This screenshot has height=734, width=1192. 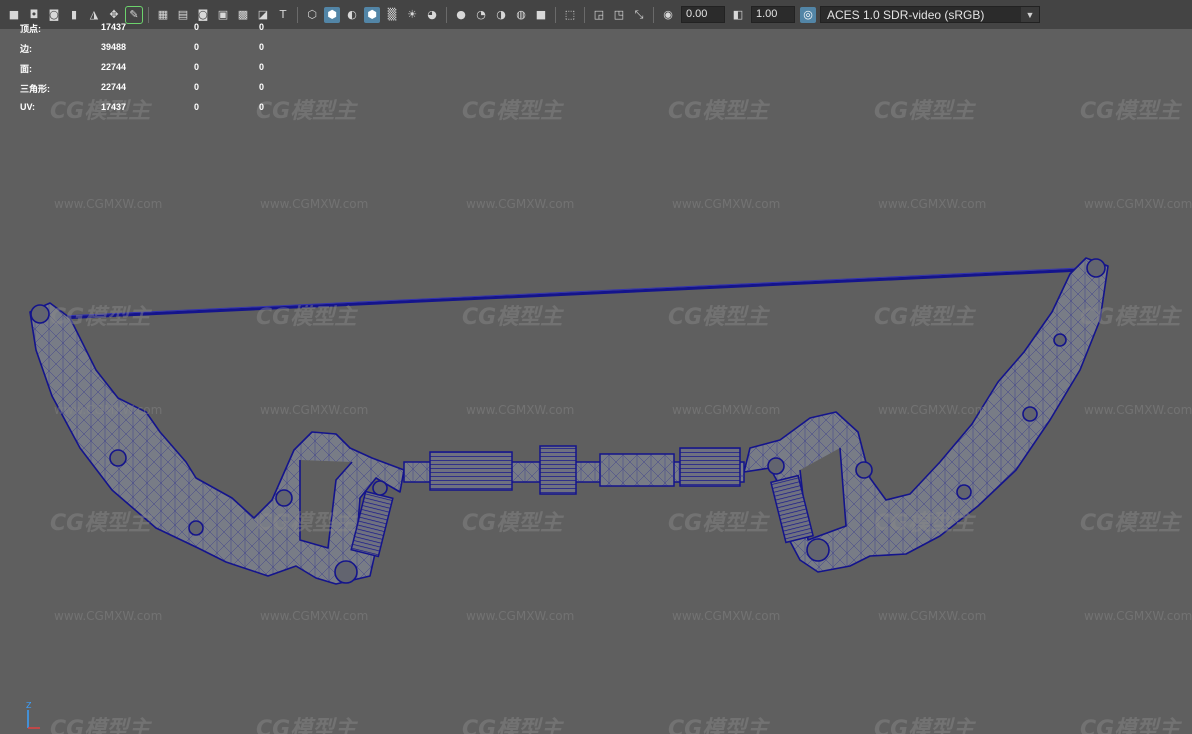 I want to click on axis-gizmo-icon: Z, so click(x=33, y=715).